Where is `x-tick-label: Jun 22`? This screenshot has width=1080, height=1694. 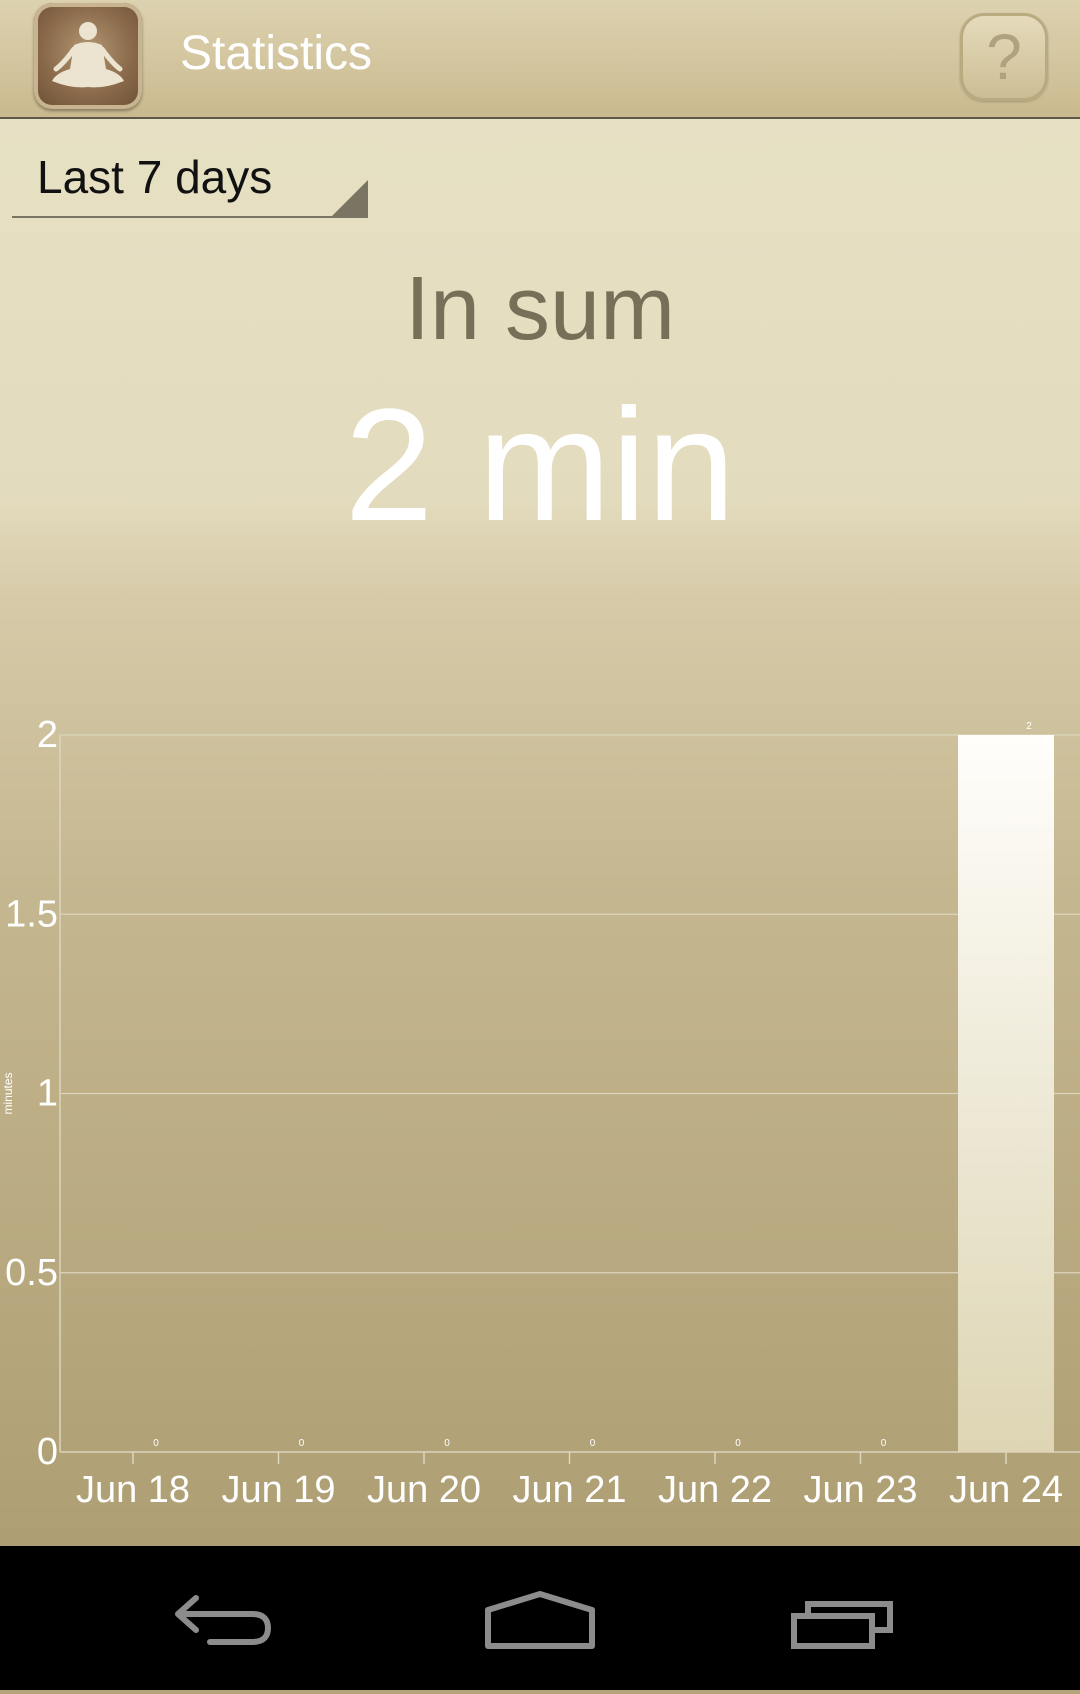 x-tick-label: Jun 22 is located at coordinates (715, 1490).